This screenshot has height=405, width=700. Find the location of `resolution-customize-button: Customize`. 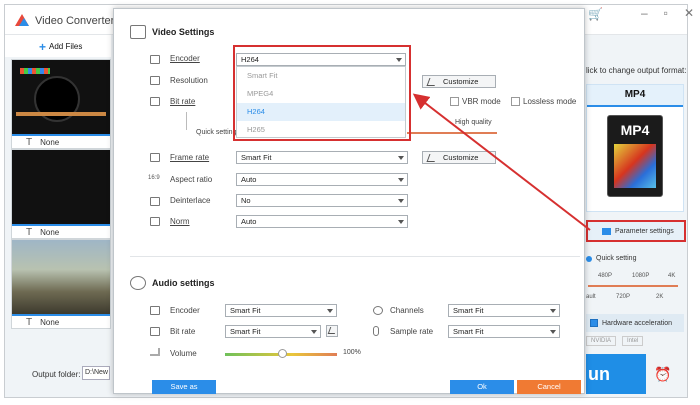

resolution-customize-button: Customize is located at coordinates (459, 81).